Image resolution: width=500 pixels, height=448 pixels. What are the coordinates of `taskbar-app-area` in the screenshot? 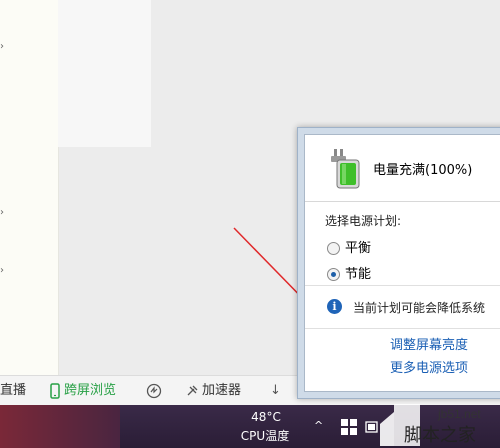 It's located at (60, 426).